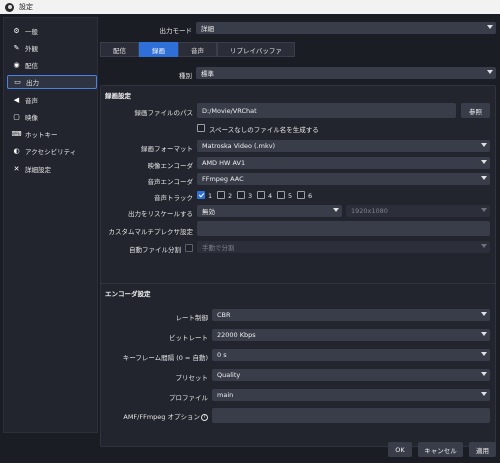  Describe the element at coordinates (343, 146) in the screenshot. I see `format-select: Matroska Video (.mkv)` at that location.